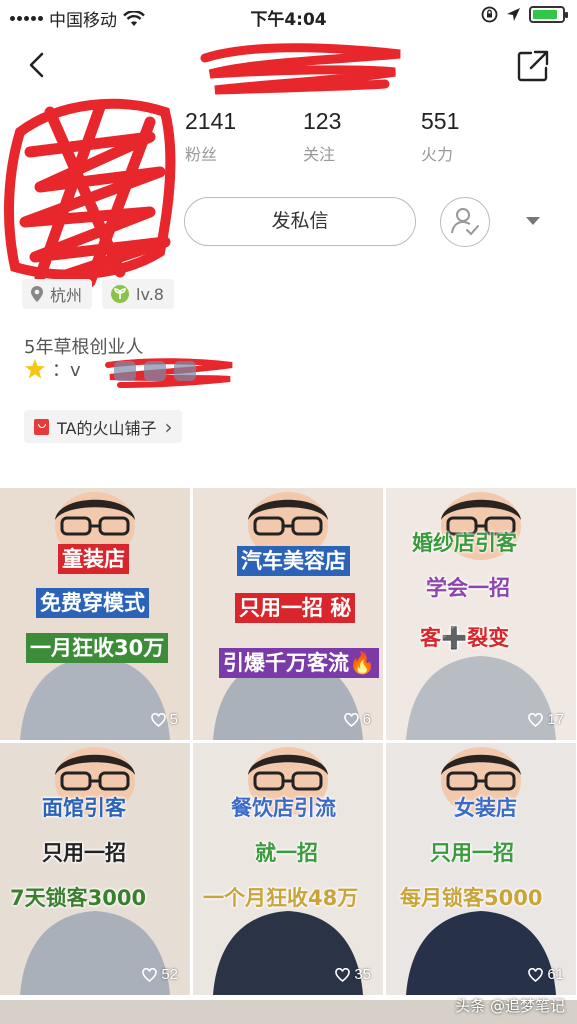 This screenshot has height=1024, width=577. Describe the element at coordinates (555, 719) in the screenshot. I see `like-count-value: 17` at that location.